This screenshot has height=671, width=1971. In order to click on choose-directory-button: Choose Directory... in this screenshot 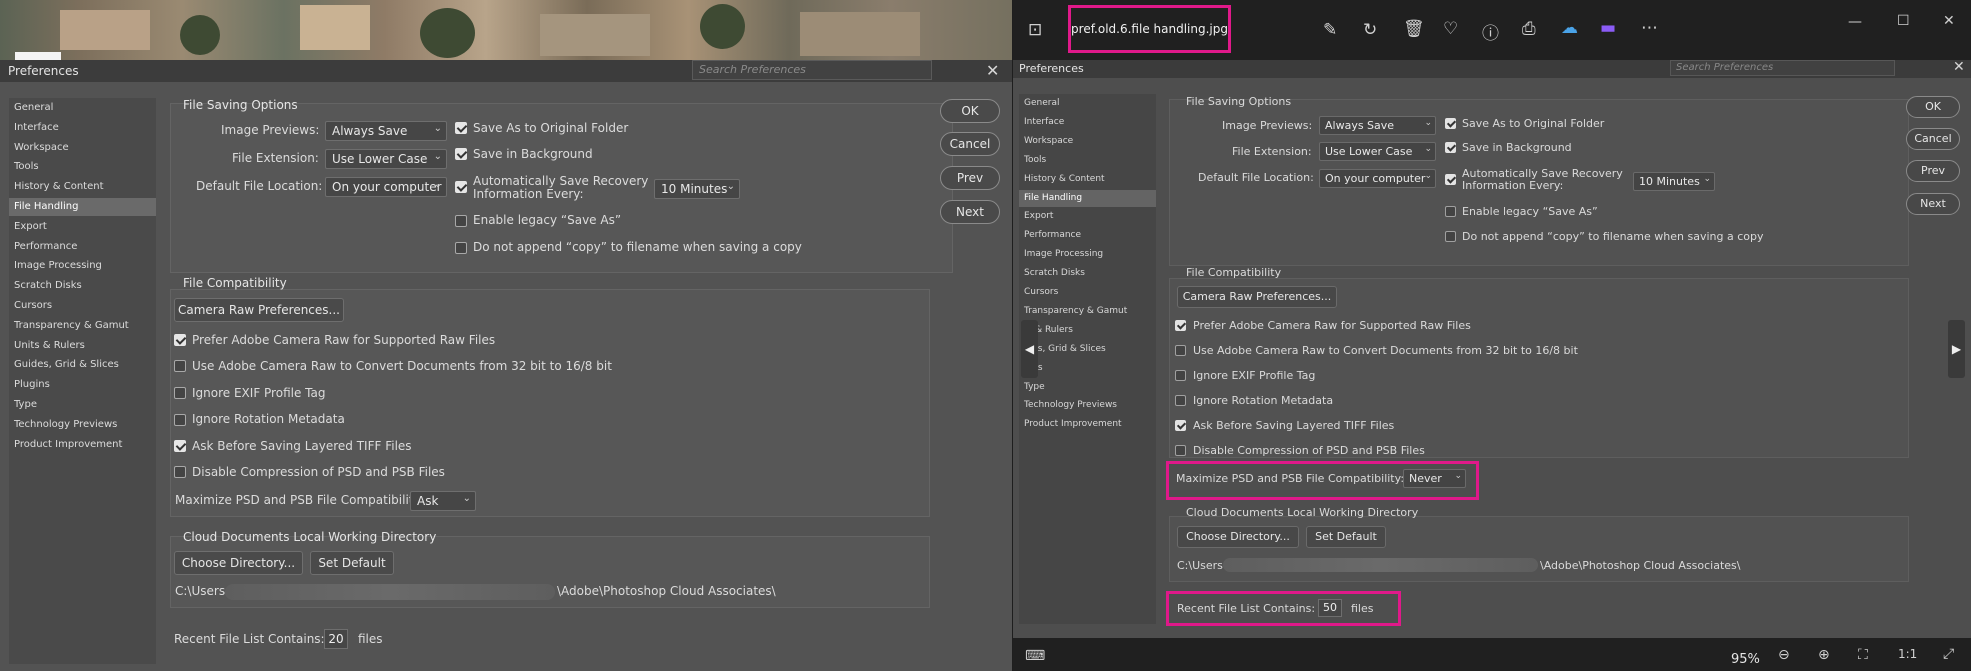, I will do `click(238, 563)`.